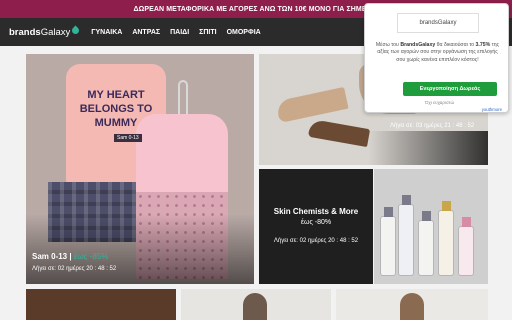 Image resolution: width=512 pixels, height=320 pixels. I want to click on activate-donation-button: Ενεργοποίηση Δωρεάς, so click(450, 89).